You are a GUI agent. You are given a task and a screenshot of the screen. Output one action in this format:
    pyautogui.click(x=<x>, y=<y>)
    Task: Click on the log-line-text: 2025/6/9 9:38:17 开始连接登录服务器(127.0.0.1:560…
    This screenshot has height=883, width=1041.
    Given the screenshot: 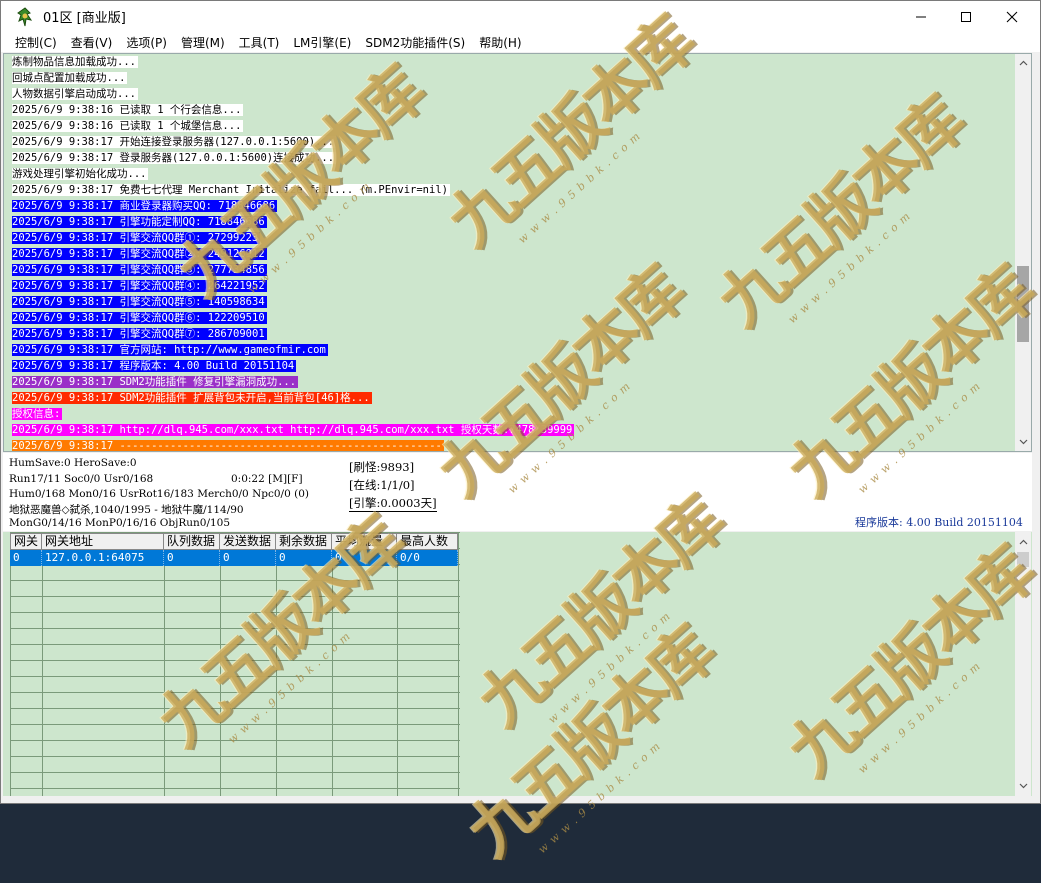 What is the action you would take?
    pyautogui.click(x=174, y=142)
    